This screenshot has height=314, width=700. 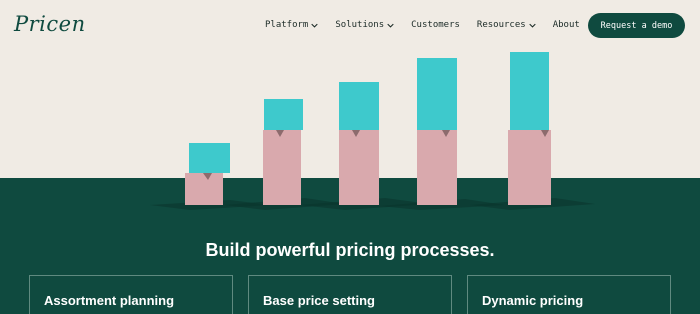 I want to click on card-title: Assortment planning, so click(x=109, y=300).